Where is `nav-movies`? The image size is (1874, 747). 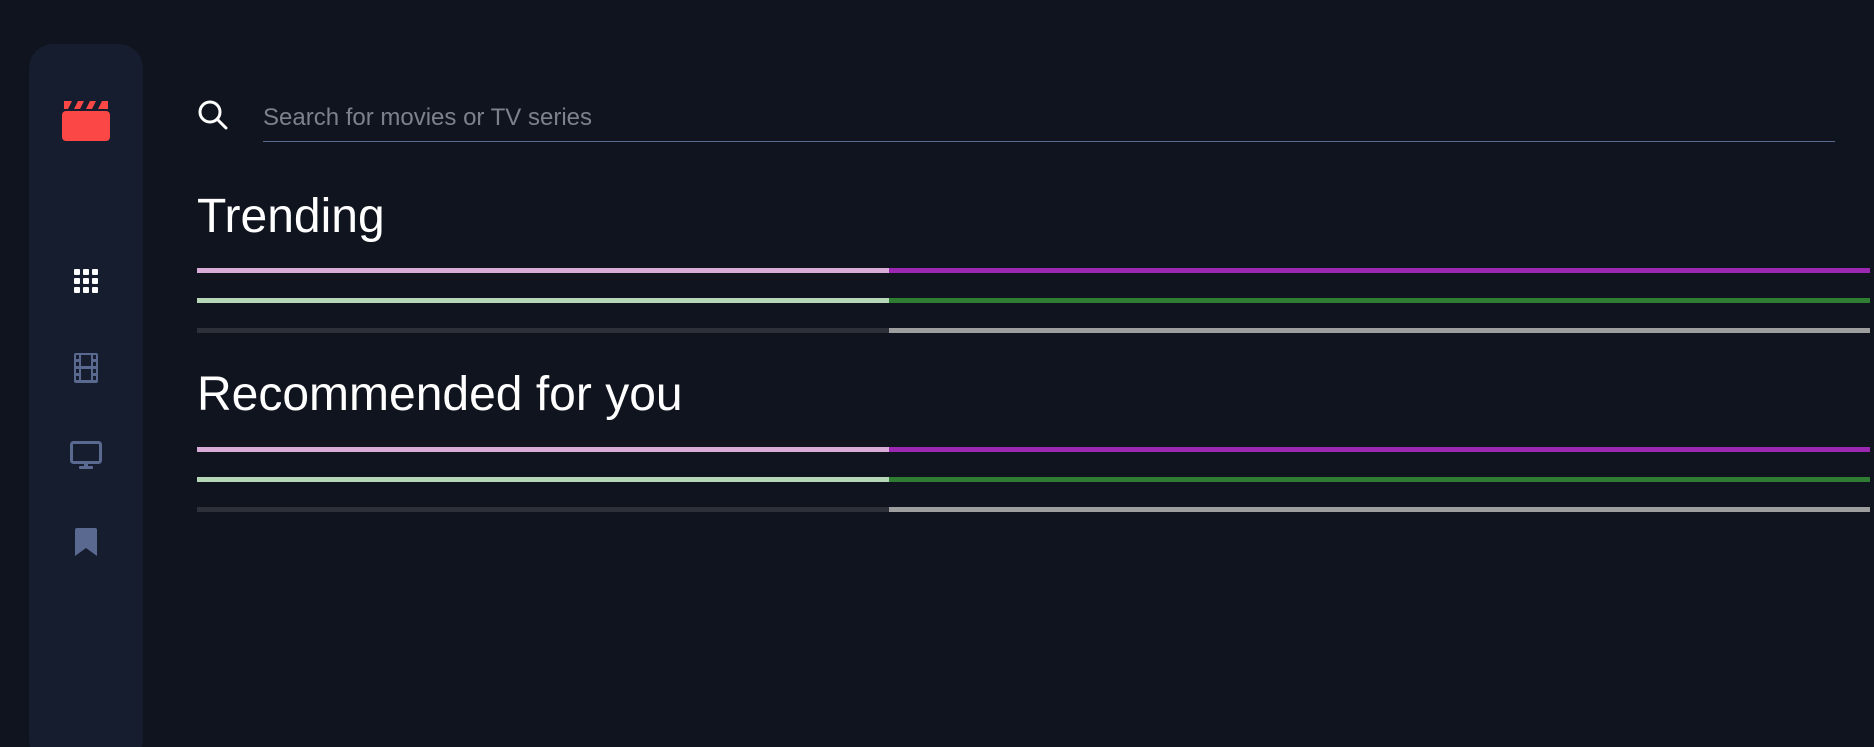
nav-movies is located at coordinates (86, 368).